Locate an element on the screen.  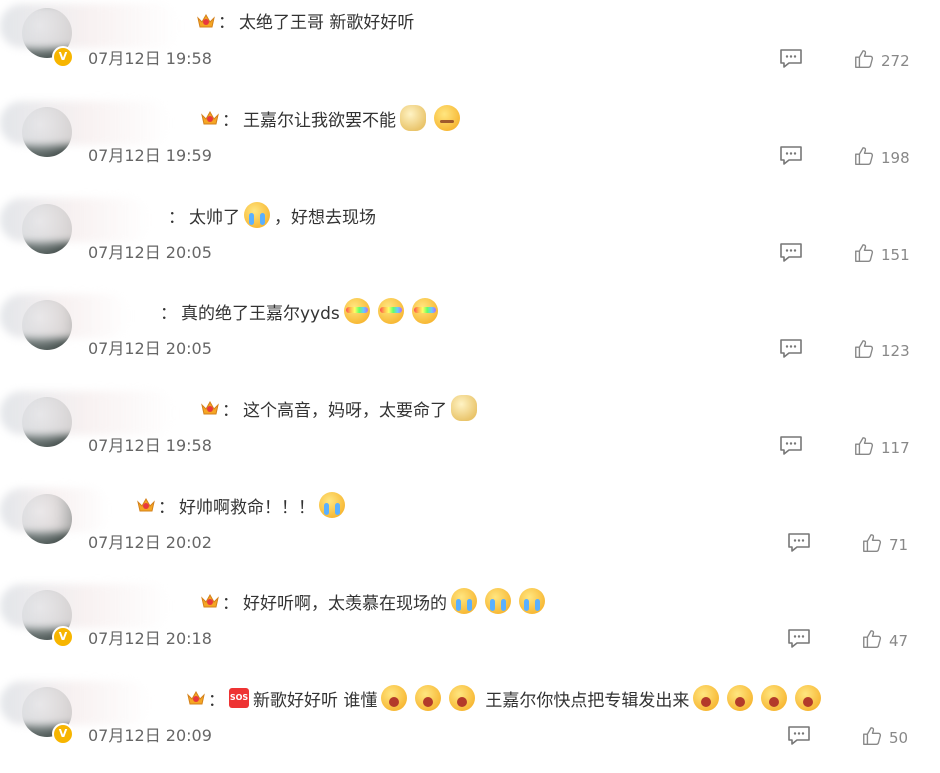
comment-timestamp: 07月12日 19:58 is located at coordinates (150, 445).